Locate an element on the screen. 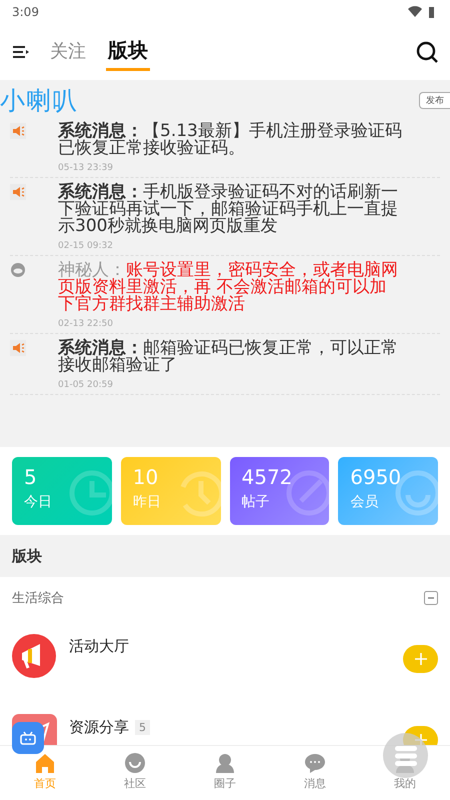 This screenshot has width=450, height=800. stat-value: 4572 is located at coordinates (268, 477).